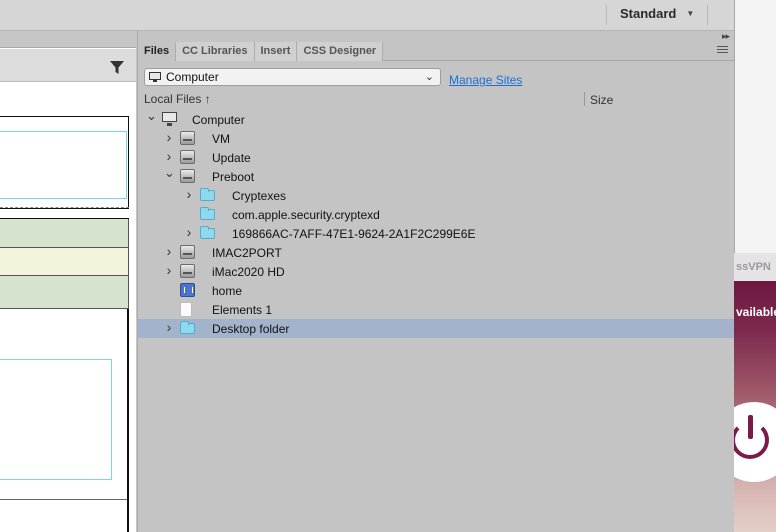  What do you see at coordinates (436, 271) in the screenshot?
I see `tree-row: › iMac2020 HD` at bounding box center [436, 271].